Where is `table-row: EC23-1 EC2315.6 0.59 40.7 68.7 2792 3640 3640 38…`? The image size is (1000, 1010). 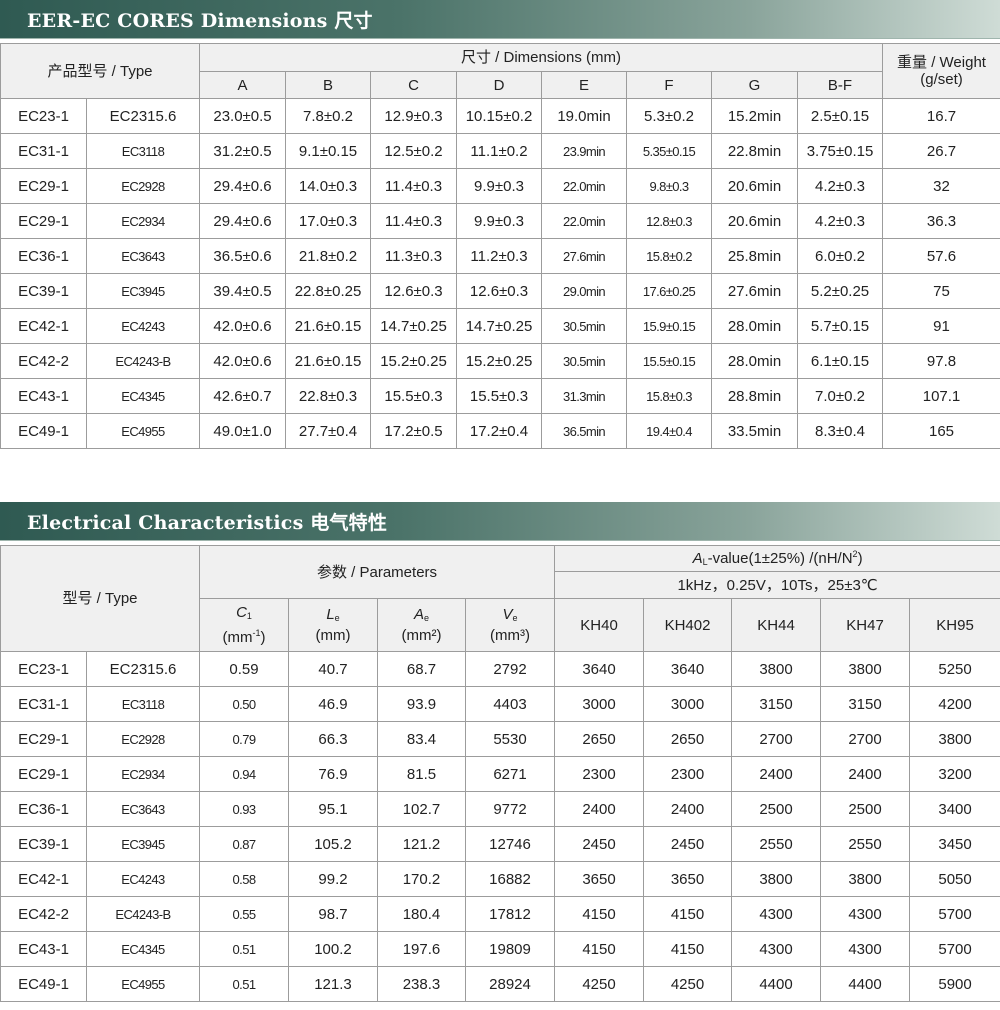
table-row: EC23-1 EC2315.6 0.59 40.7 68.7 2792 3640 3640 38… is located at coordinates (500, 669).